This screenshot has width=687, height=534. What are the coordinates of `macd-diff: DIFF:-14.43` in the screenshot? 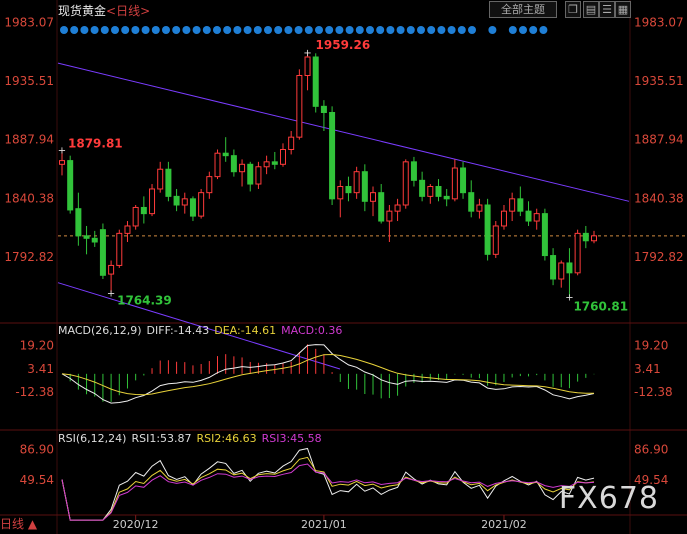 It's located at (178, 330).